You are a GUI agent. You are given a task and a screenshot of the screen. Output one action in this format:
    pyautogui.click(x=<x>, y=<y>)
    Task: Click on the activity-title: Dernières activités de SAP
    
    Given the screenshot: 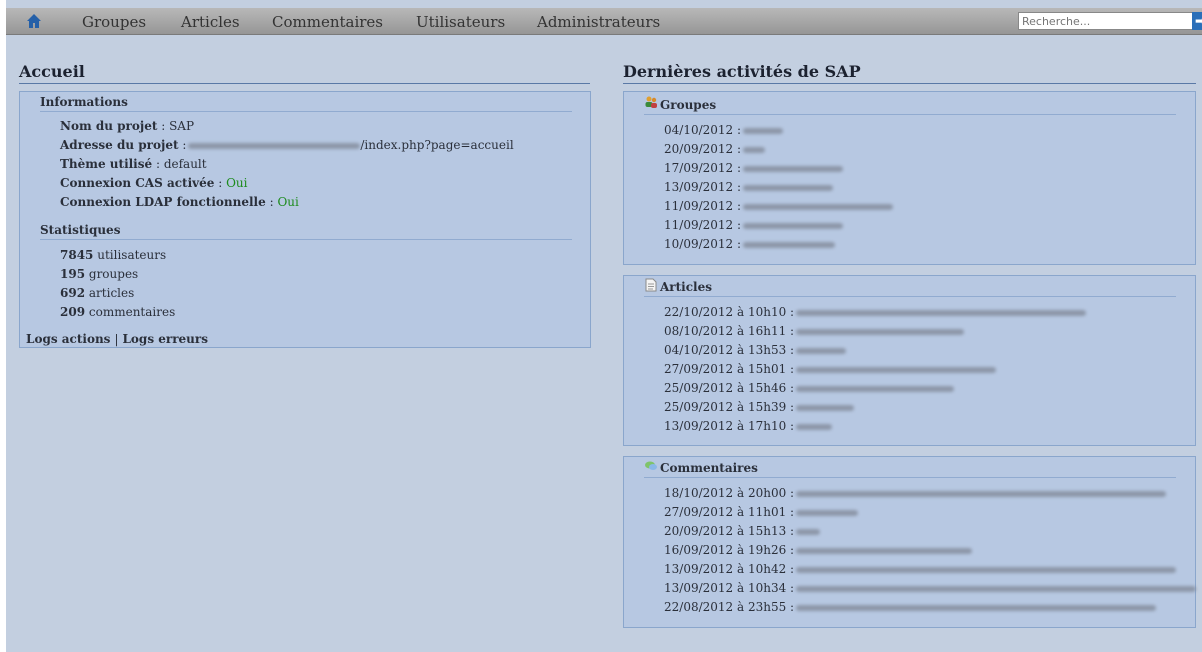 What is the action you would take?
    pyautogui.click(x=909, y=73)
    